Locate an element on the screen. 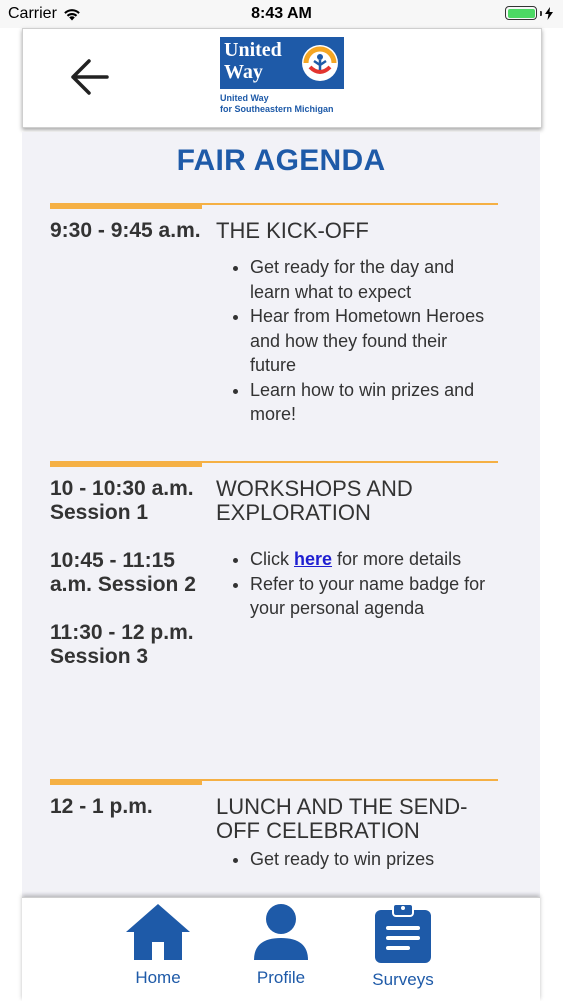 The height and width of the screenshot is (1001, 563). back-arrow-icon is located at coordinates (90, 77).